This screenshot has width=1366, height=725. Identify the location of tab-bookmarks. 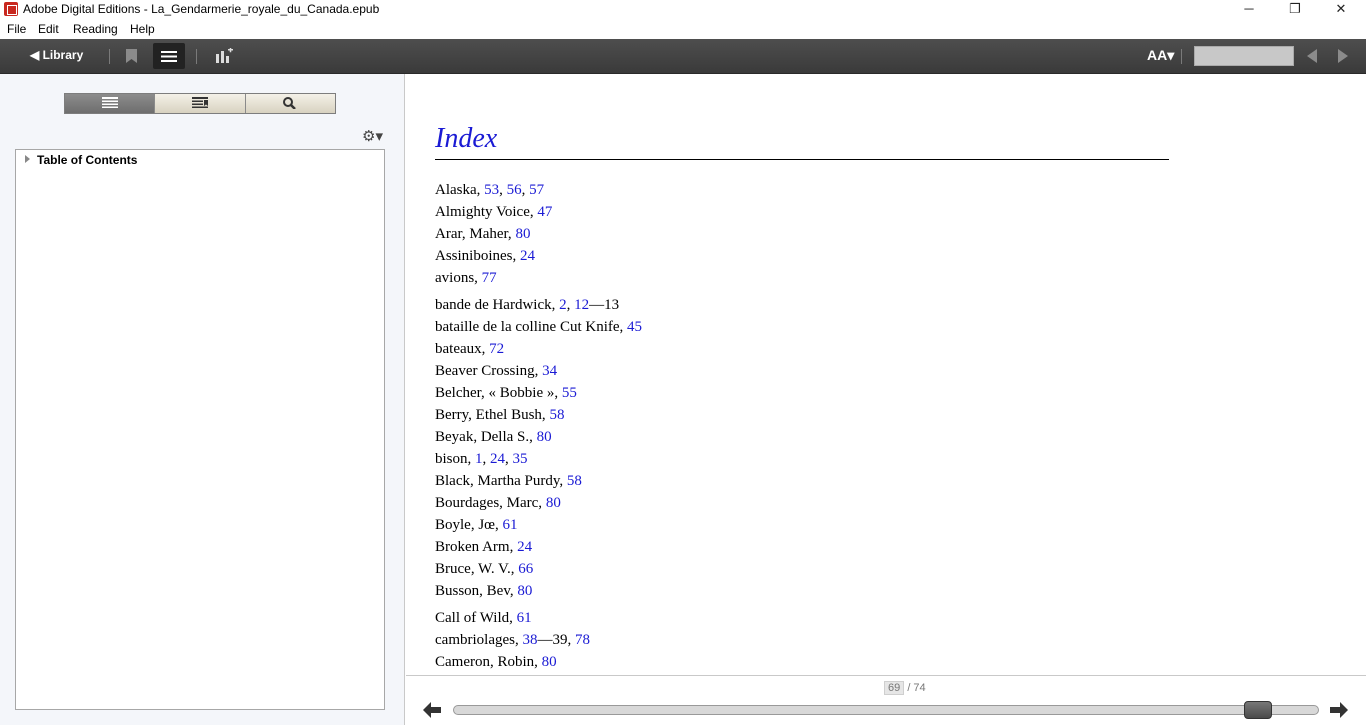
(200, 103).